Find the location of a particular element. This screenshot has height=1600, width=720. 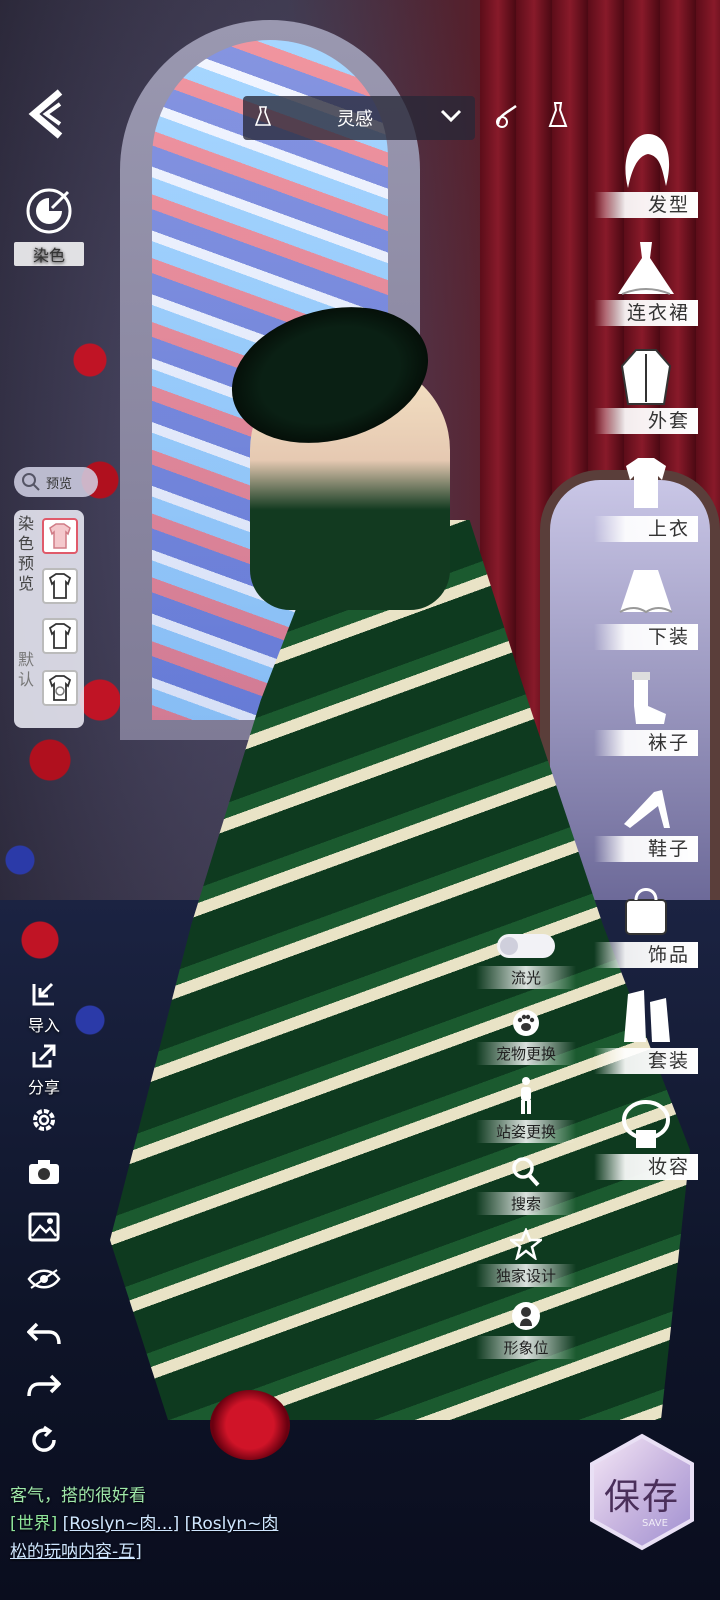

shirt-reset-icon is located at coordinates (60, 688).